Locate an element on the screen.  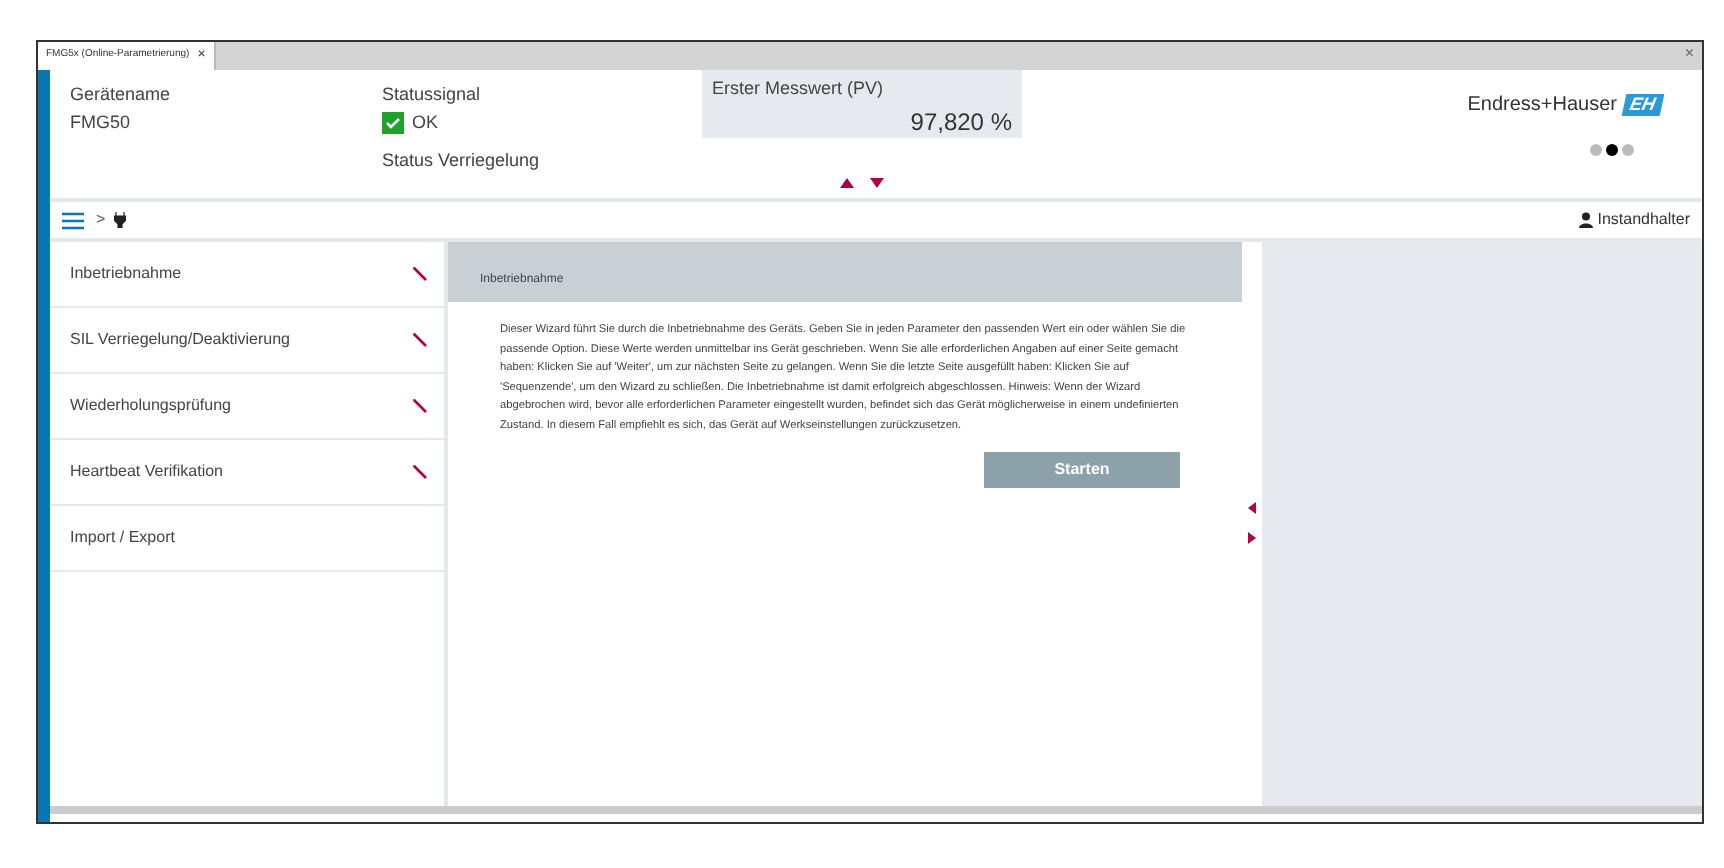
down-arrow-icon is located at coordinates (877, 183).